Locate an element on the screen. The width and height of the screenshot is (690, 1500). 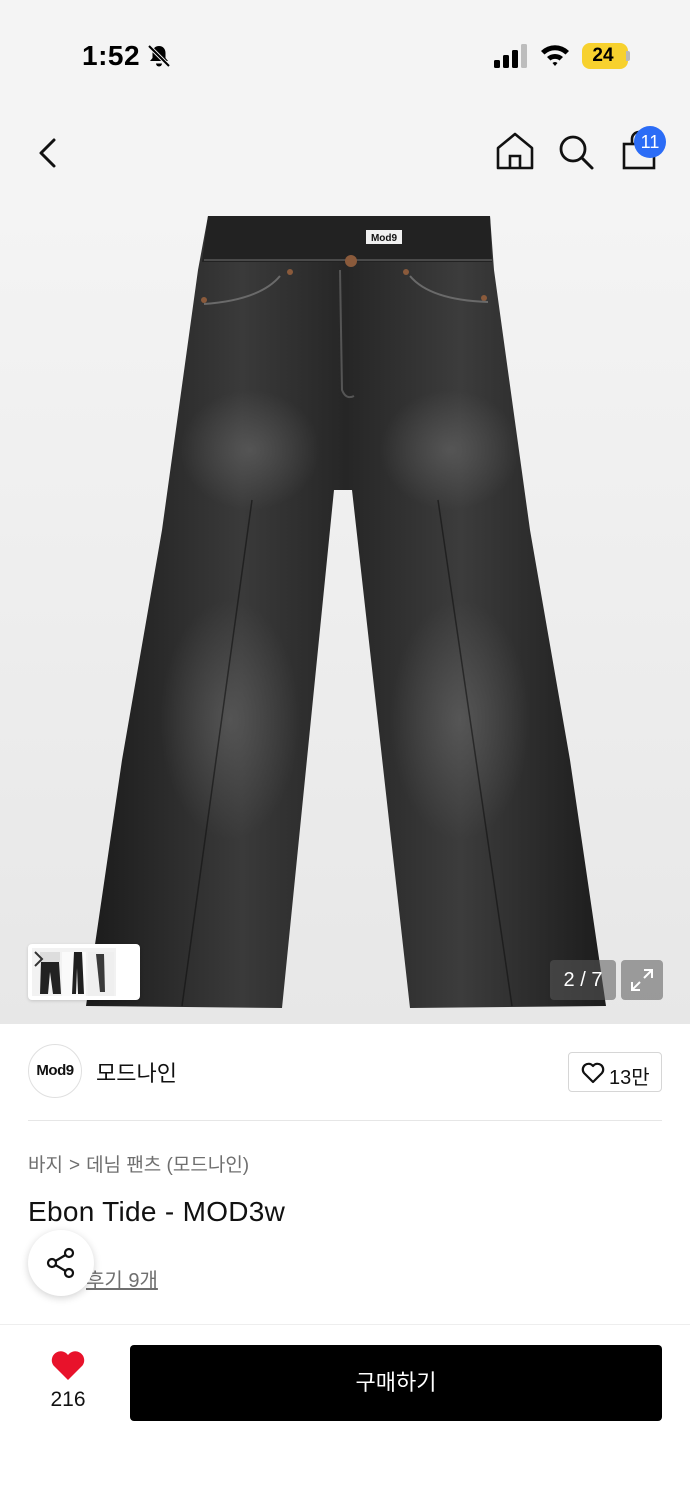
signal-icon is located at coordinates (510, 56).